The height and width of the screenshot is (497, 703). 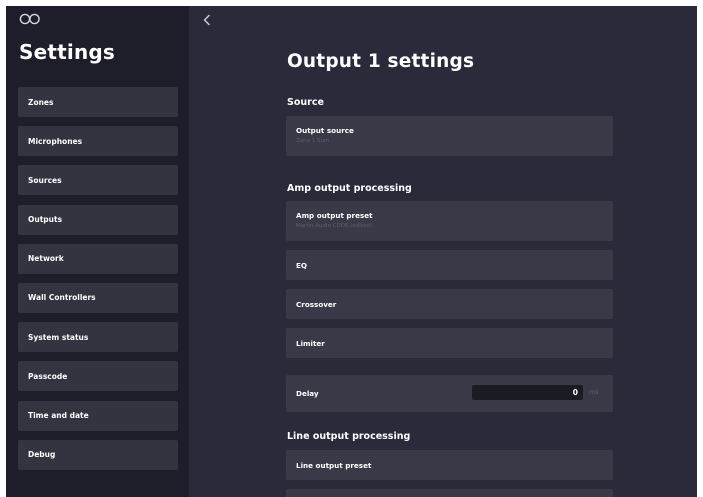 I want to click on sidebar-item-label: Sources, so click(x=45, y=180).